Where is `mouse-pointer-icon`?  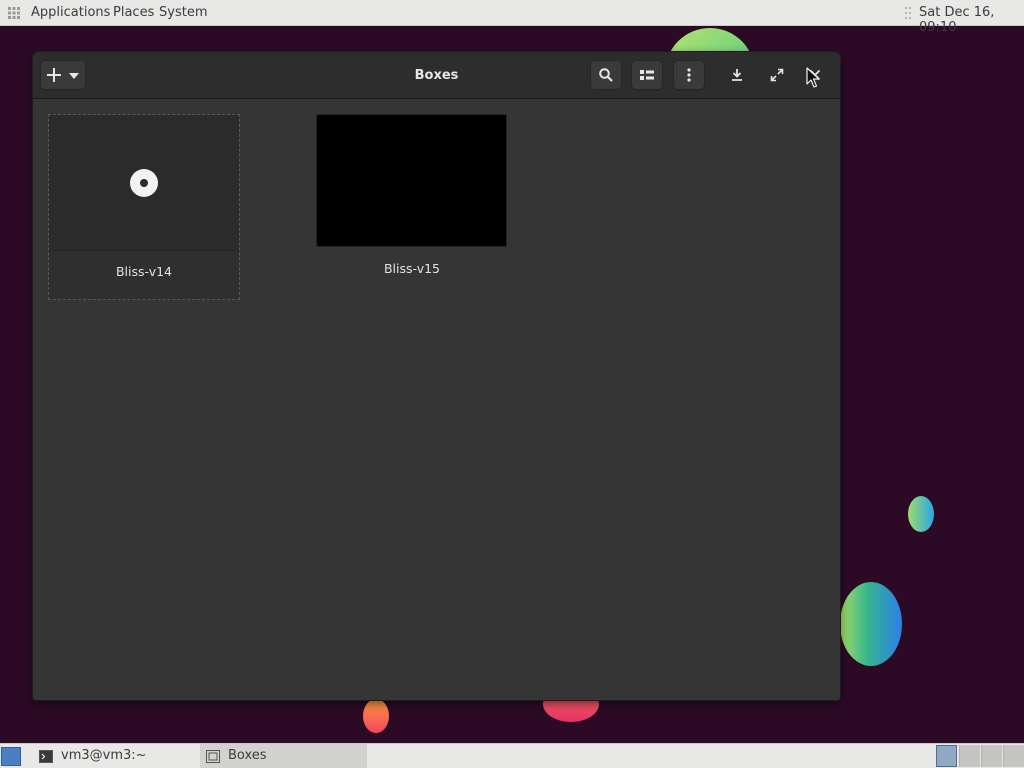
mouse-pointer-icon is located at coordinates (812, 77).